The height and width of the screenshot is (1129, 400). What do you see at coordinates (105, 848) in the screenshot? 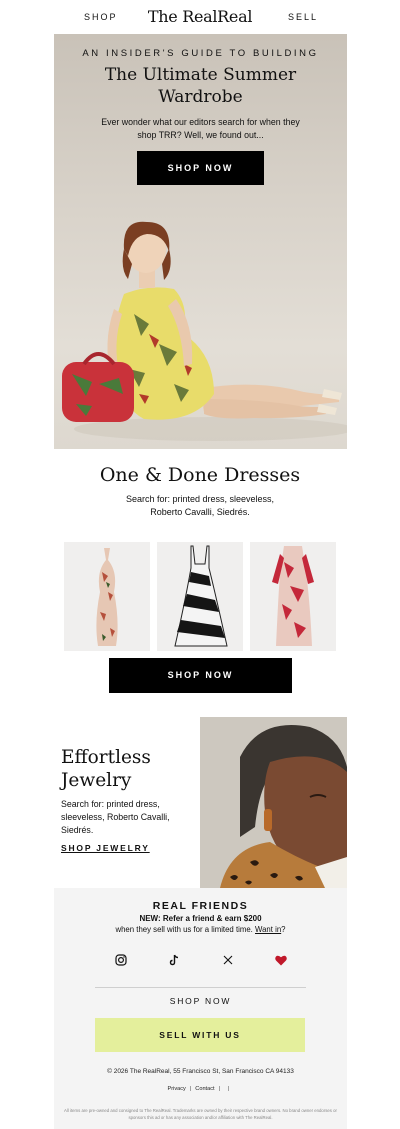
I see `shop-jewelry-link: SHOP JEWELRY` at bounding box center [105, 848].